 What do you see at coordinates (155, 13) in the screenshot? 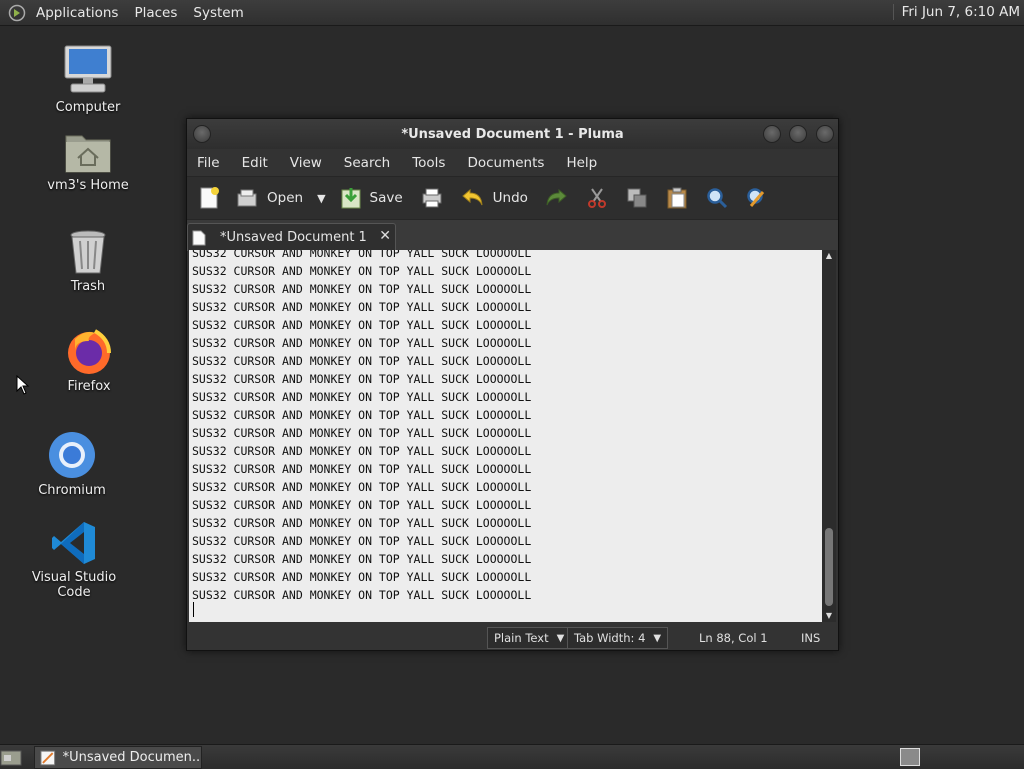
I see `menu-places: Places` at bounding box center [155, 13].